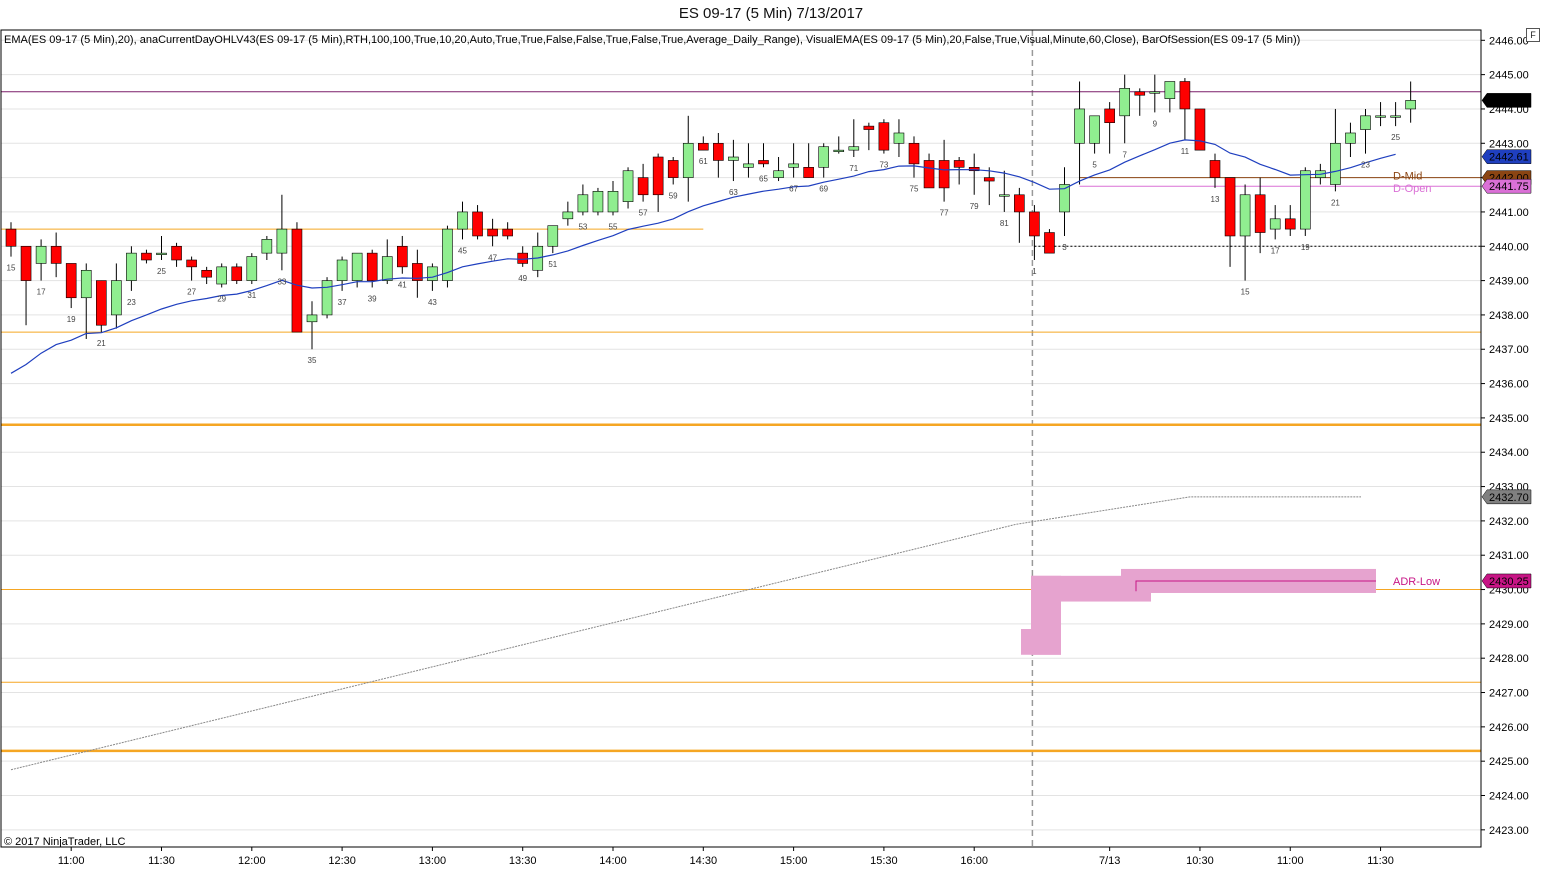 The height and width of the screenshot is (893, 1542). What do you see at coordinates (1509, 385) in the screenshot?
I see `price-axis-label: 2436.00` at bounding box center [1509, 385].